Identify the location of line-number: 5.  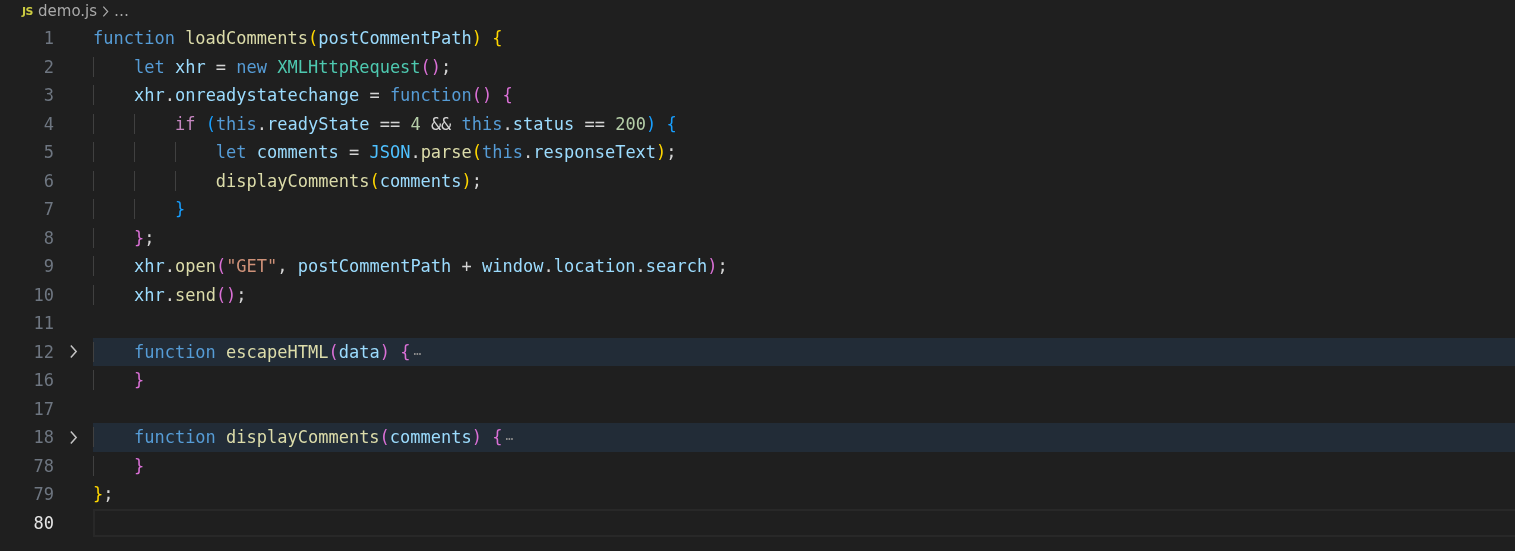
(48, 152).